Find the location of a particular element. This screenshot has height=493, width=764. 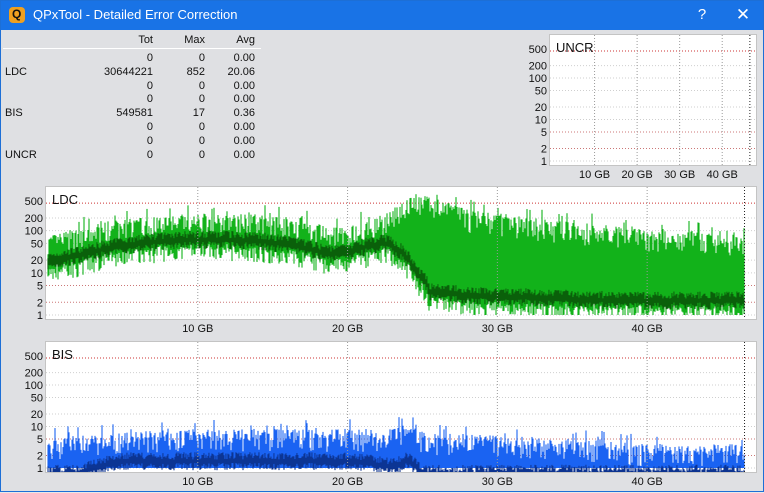

window-title: QPxTool - Detailed Error Correction is located at coordinates (135, 14).